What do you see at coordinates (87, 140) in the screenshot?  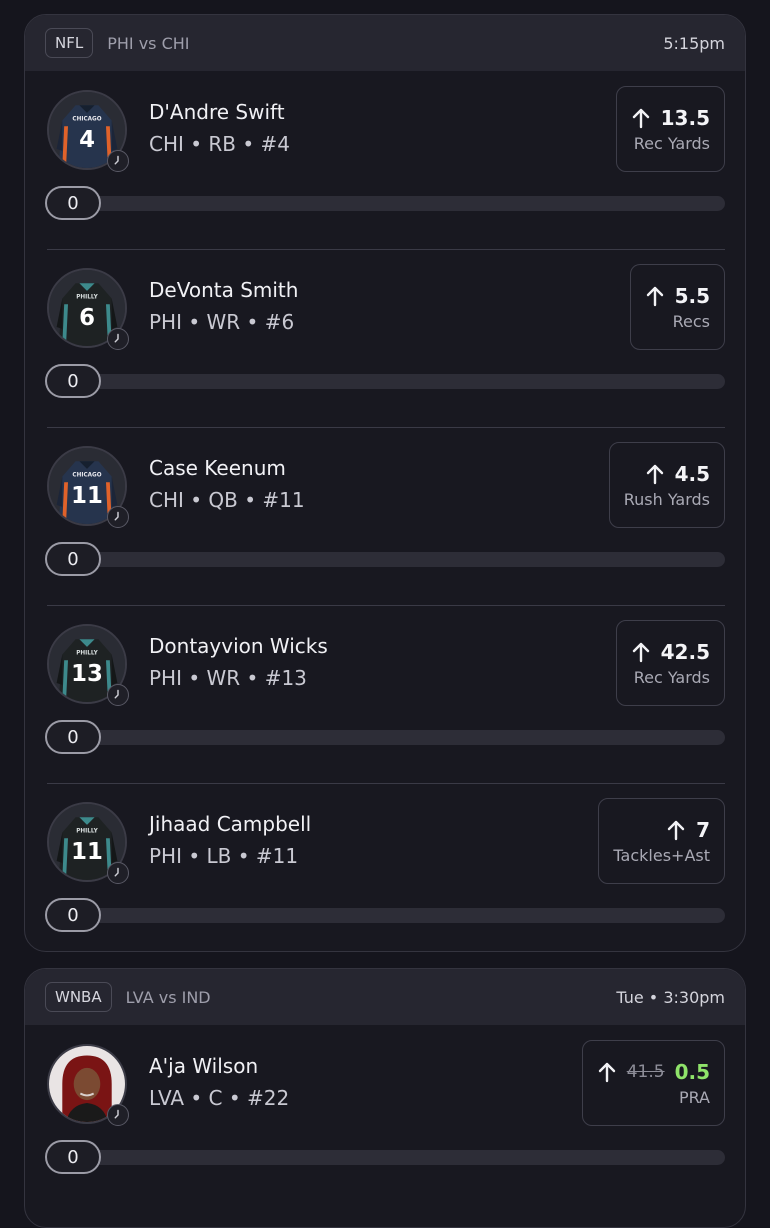 I see `svg-text: 4` at bounding box center [87, 140].